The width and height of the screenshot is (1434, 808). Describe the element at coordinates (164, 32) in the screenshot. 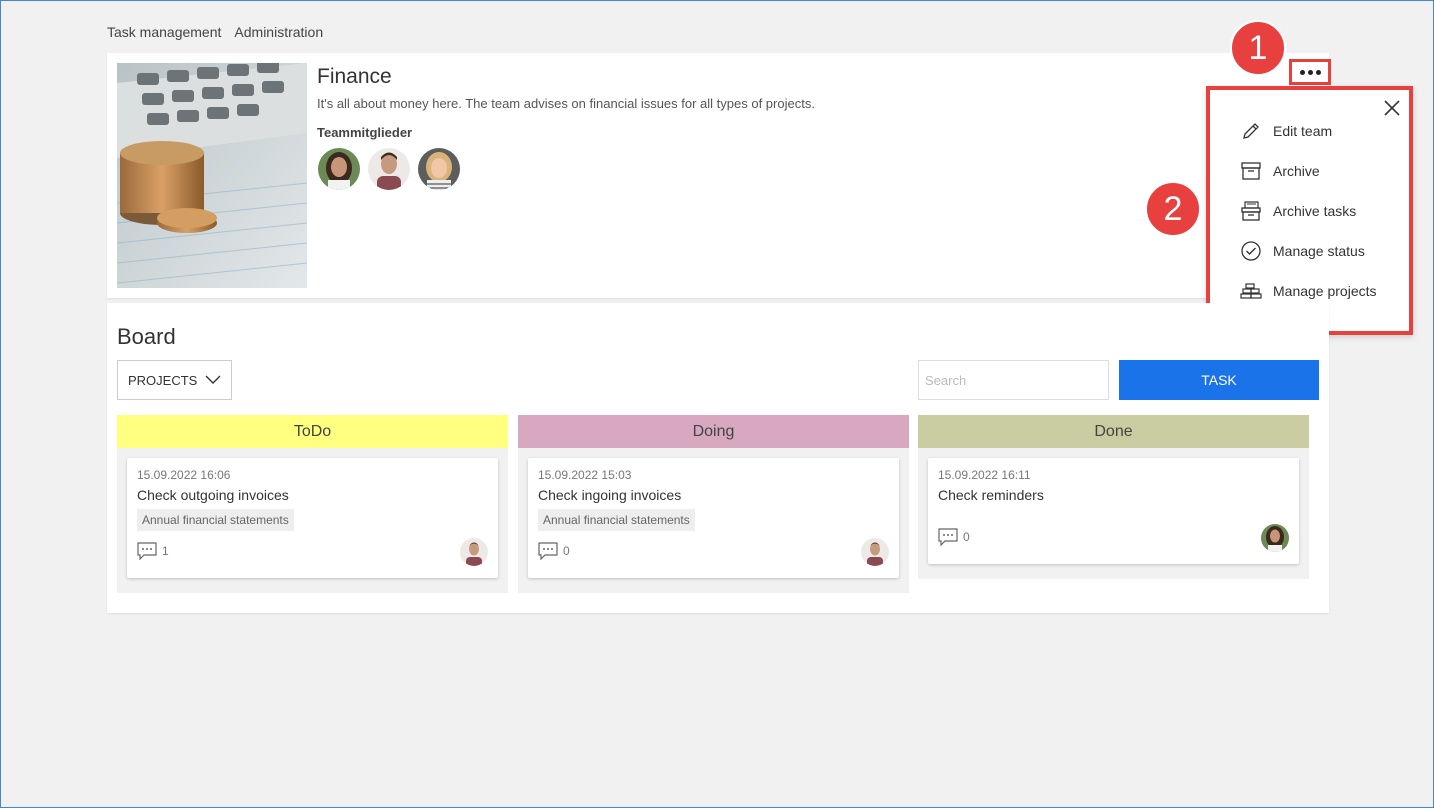

I see `nav-task-management: Task management` at that location.